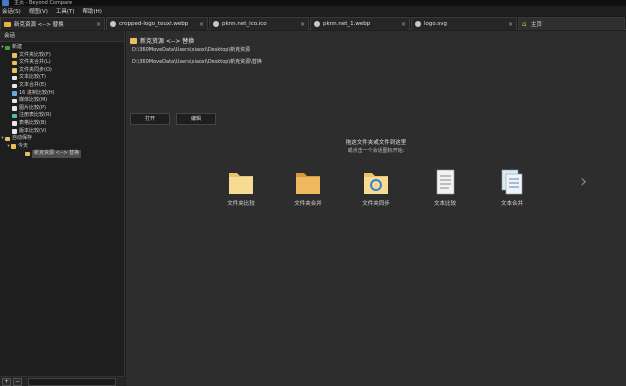 The width and height of the screenshot is (626, 386). I want to click on click-hint: 或点击一个会话图标开始:, so click(376, 151).